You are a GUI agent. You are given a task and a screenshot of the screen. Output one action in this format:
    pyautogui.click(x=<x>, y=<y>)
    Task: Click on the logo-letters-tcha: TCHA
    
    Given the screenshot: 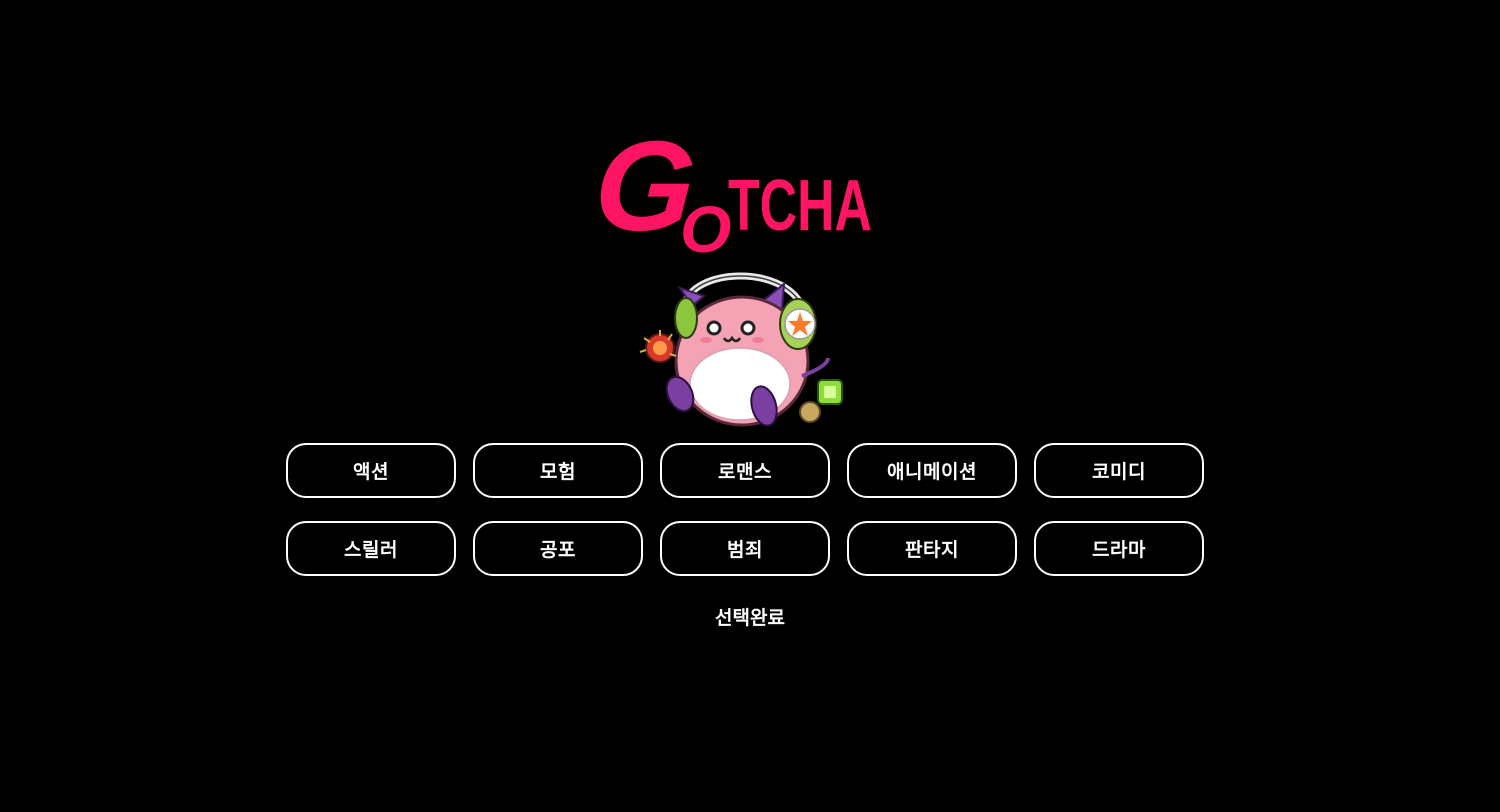 What is the action you would take?
    pyautogui.click(x=800, y=206)
    